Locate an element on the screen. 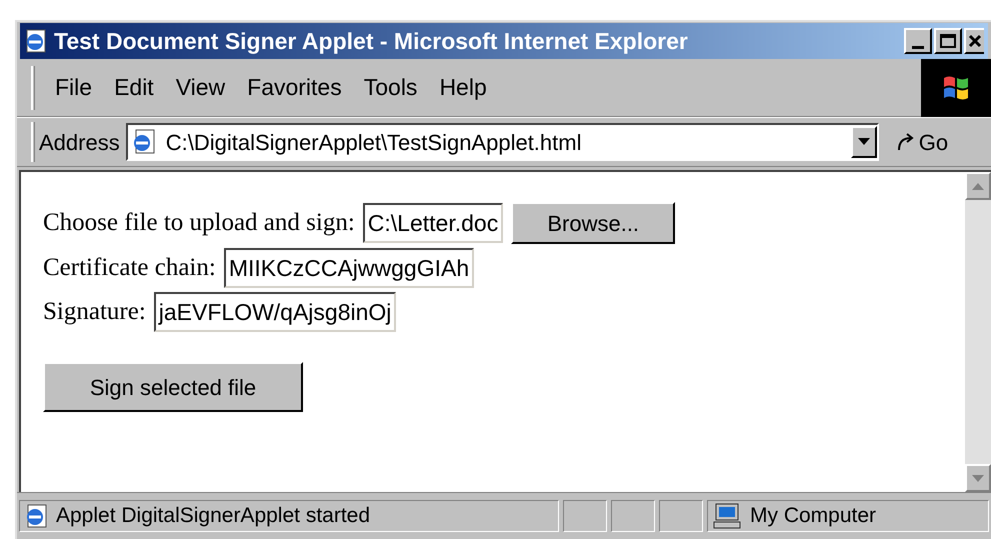  caret-icon is located at coordinates (864, 142).